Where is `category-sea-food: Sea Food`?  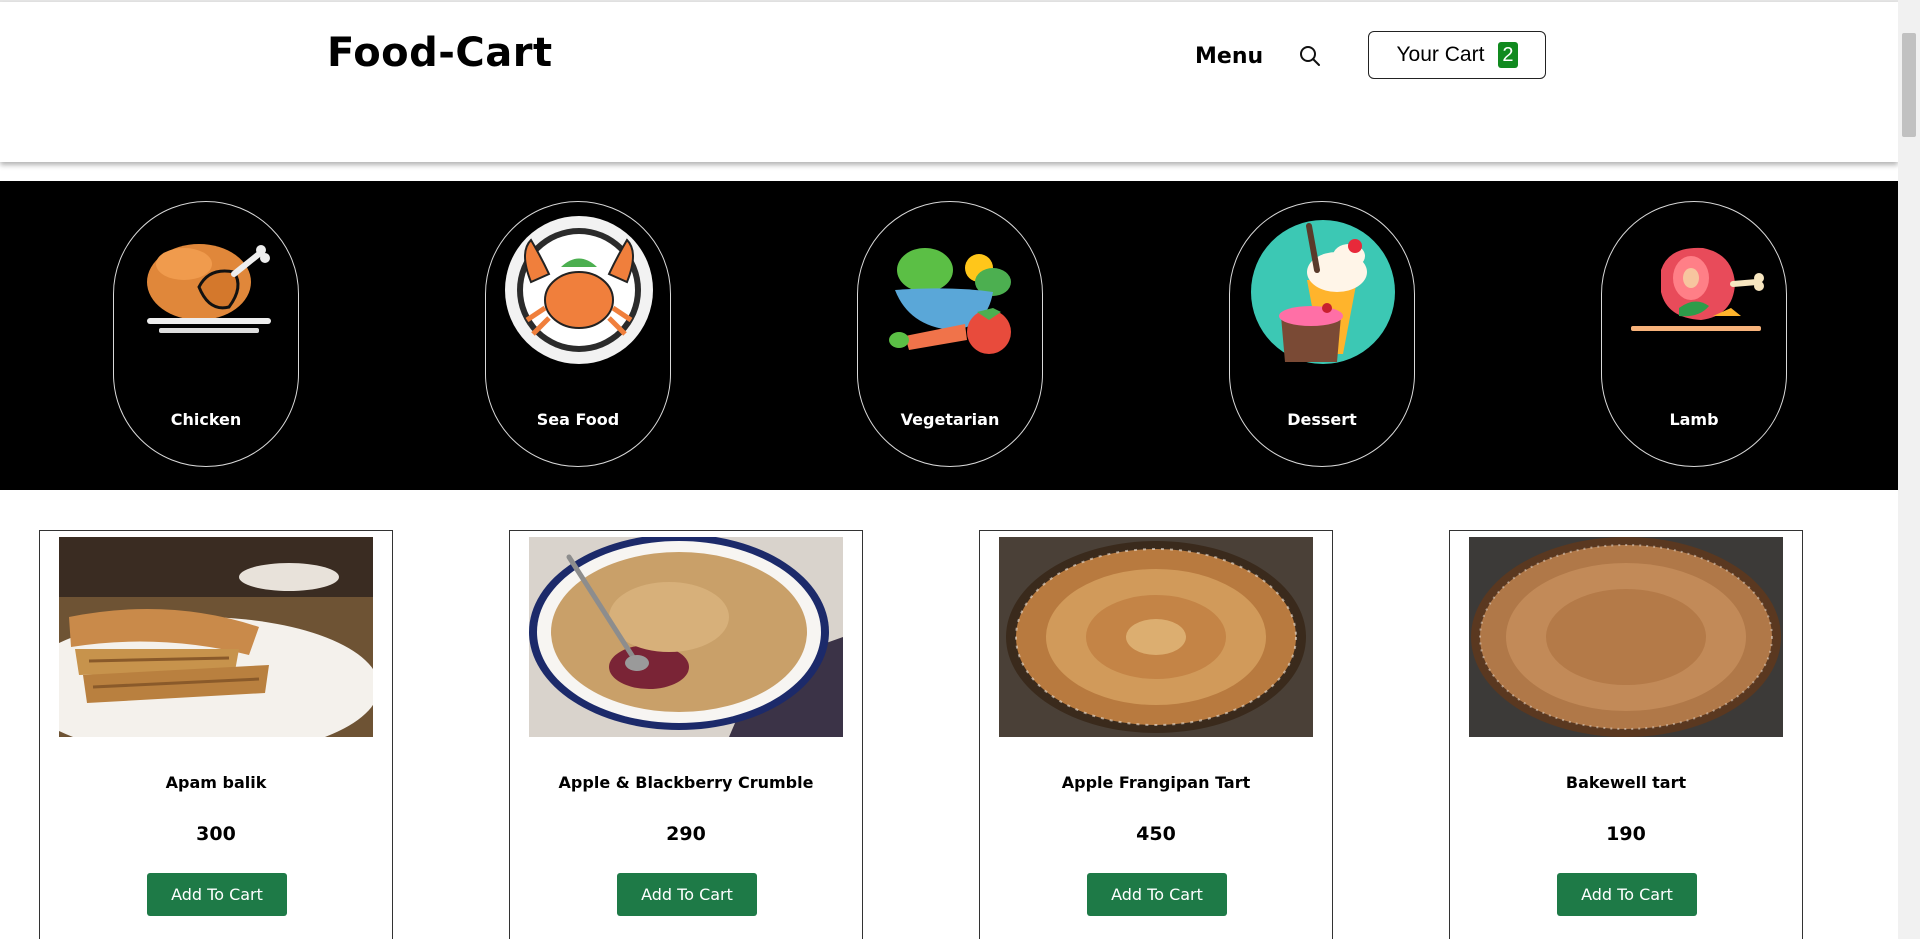
category-sea-food: Sea Food is located at coordinates (578, 334).